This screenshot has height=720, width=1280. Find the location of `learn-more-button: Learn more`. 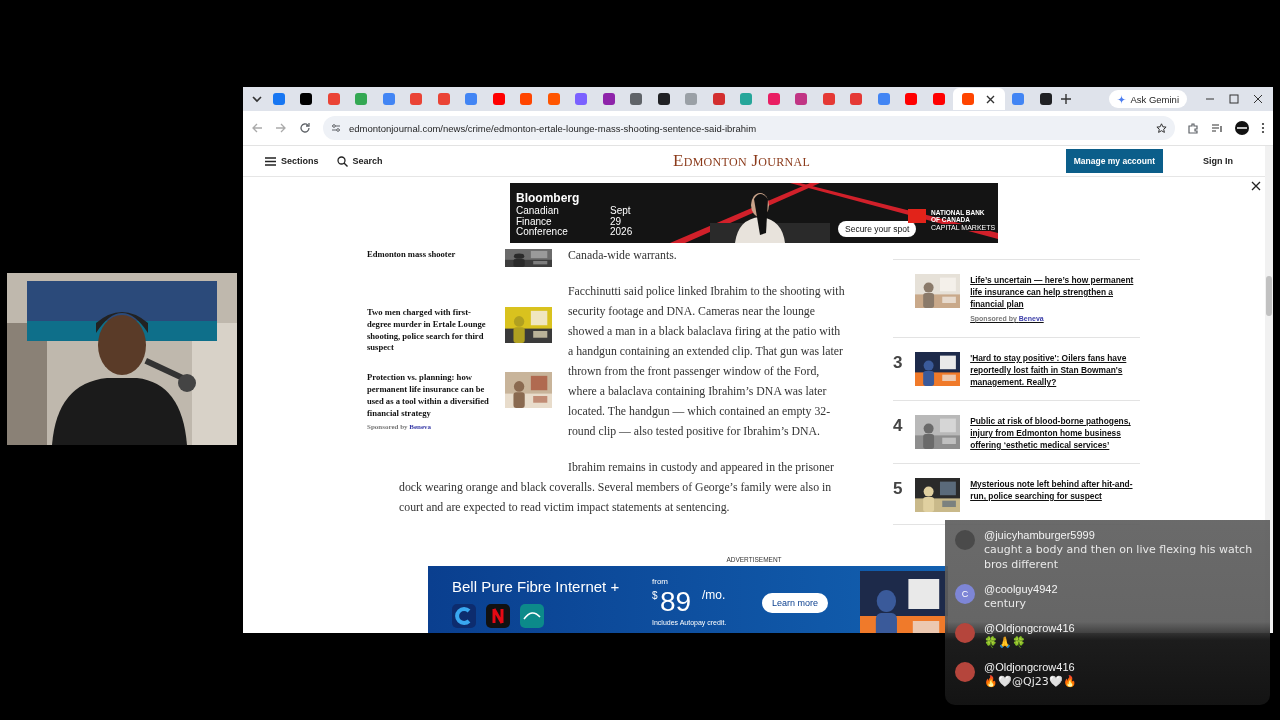

learn-more-button: Learn more is located at coordinates (795, 603).